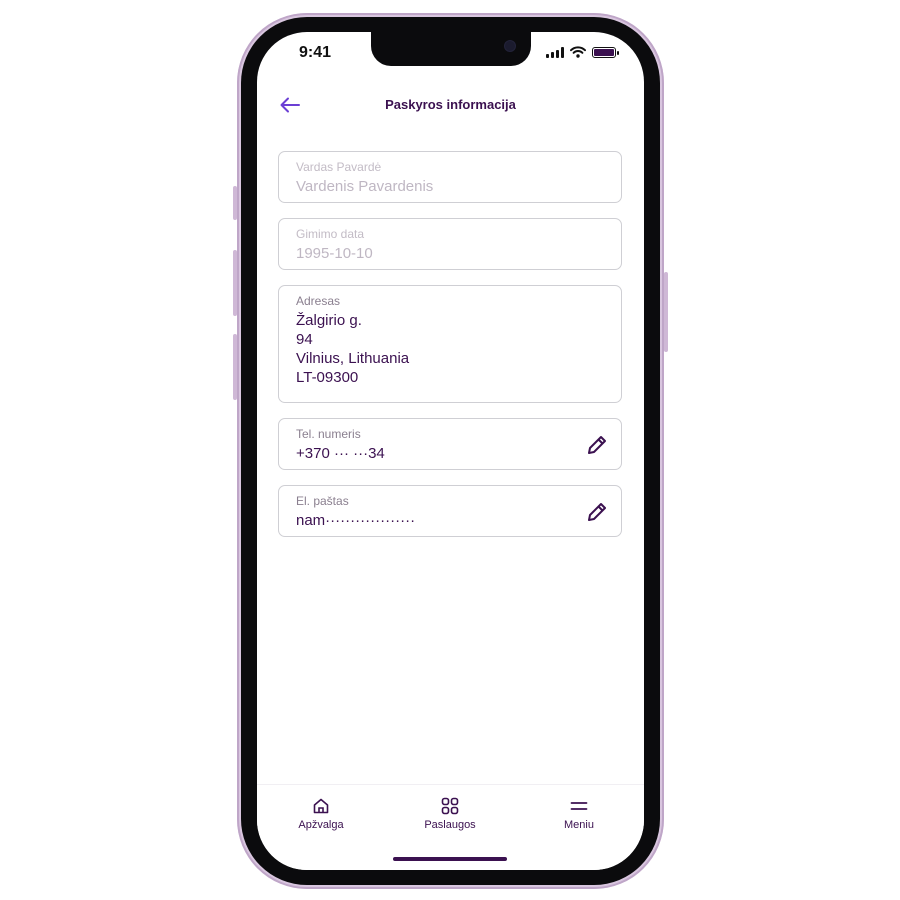  I want to click on page-title: Paskyros informacija, so click(450, 104).